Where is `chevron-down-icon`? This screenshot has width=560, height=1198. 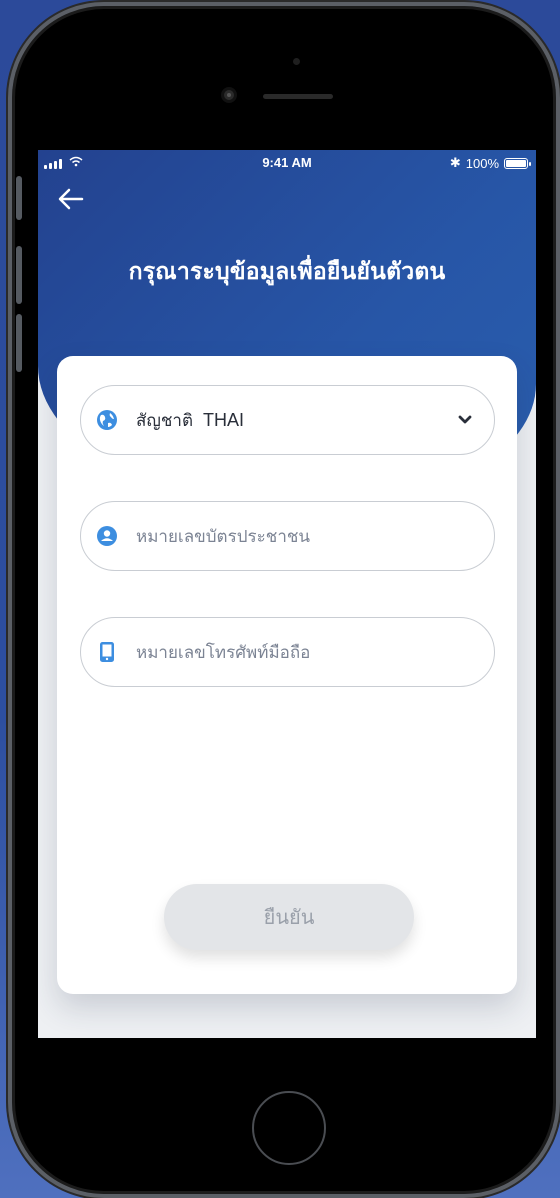 chevron-down-icon is located at coordinates (465, 419).